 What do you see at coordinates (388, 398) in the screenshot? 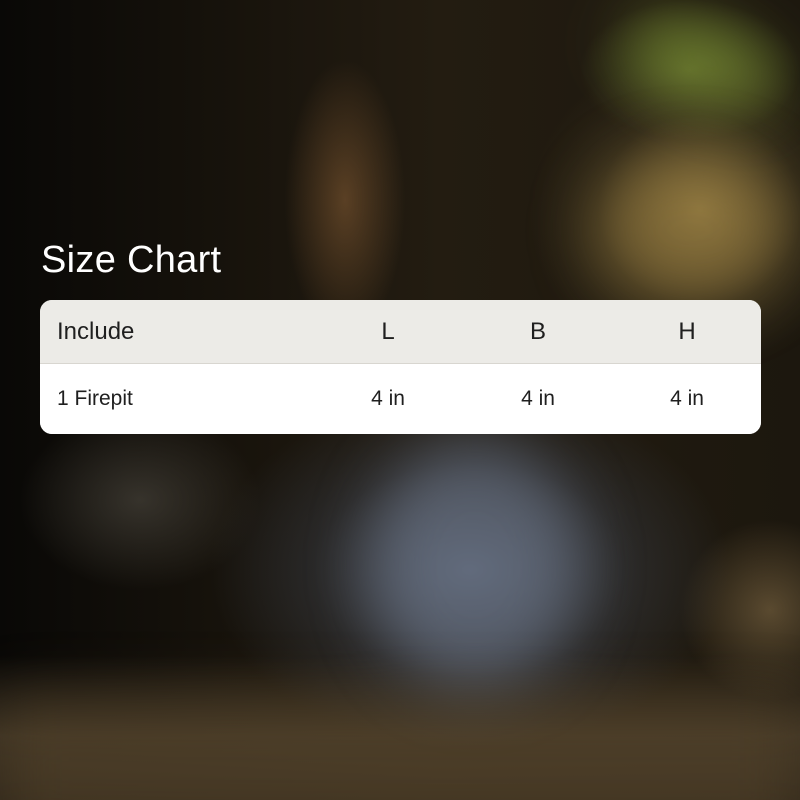
I see `cell-length-value: 4 in` at bounding box center [388, 398].